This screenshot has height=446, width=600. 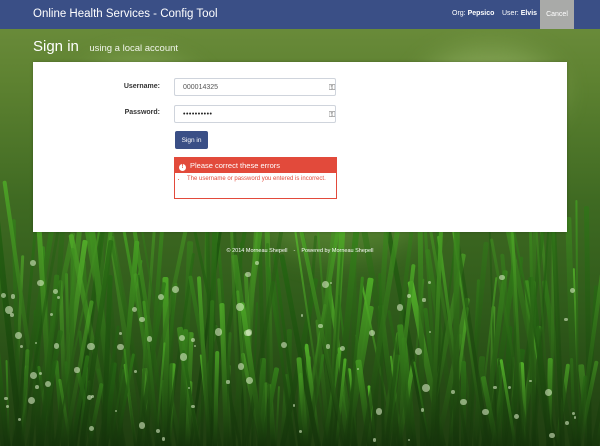 What do you see at coordinates (529, 13) in the screenshot?
I see `user-value: Elvis` at bounding box center [529, 13].